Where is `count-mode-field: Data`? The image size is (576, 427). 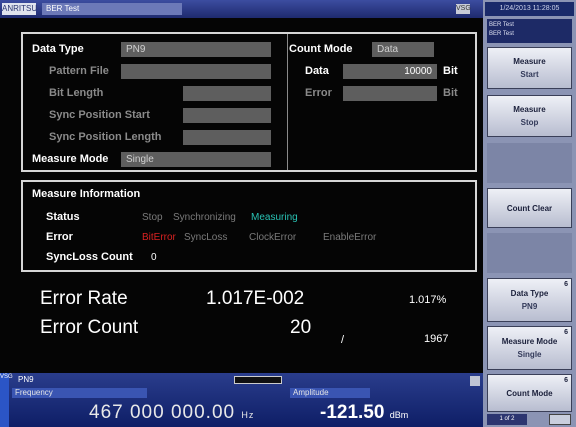
count-mode-field: Data is located at coordinates (403, 49).